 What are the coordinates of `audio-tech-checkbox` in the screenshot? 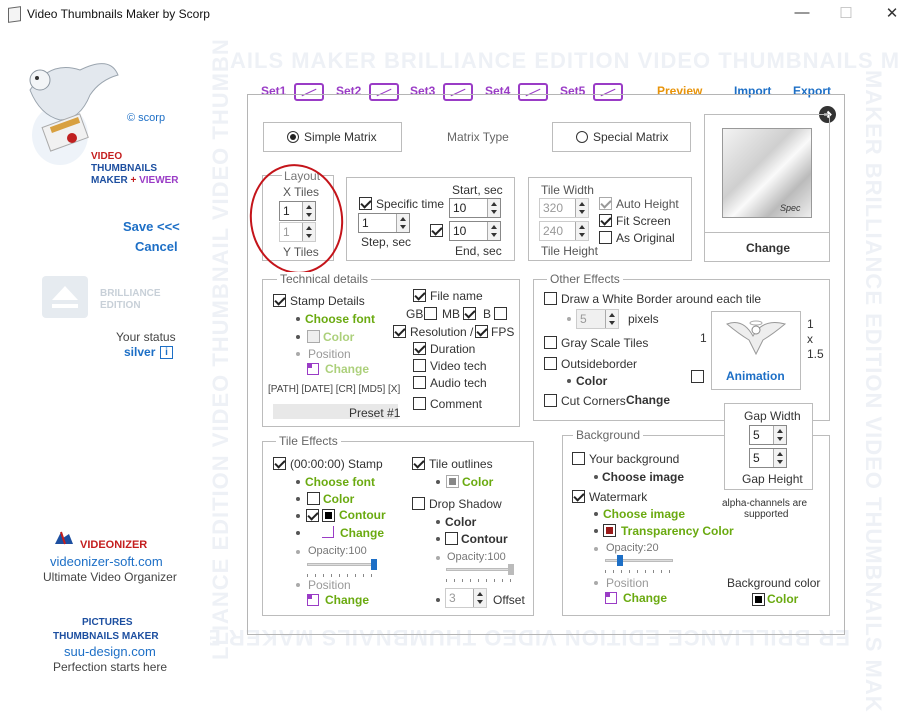 It's located at (419, 382).